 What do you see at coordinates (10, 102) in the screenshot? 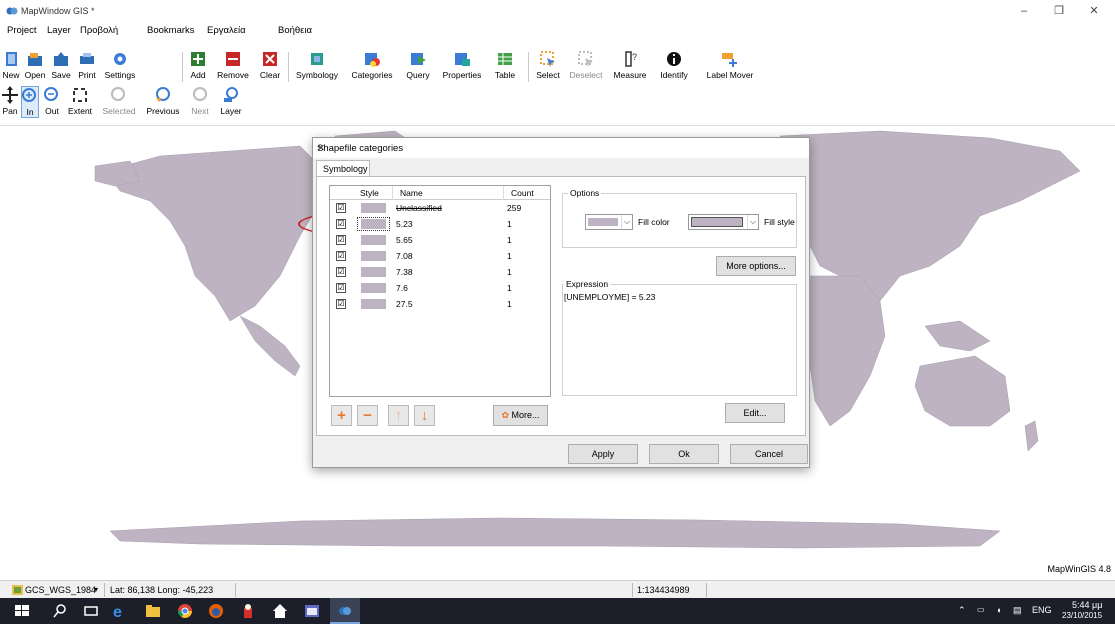
I see `pan-button: Pan` at bounding box center [10, 102].